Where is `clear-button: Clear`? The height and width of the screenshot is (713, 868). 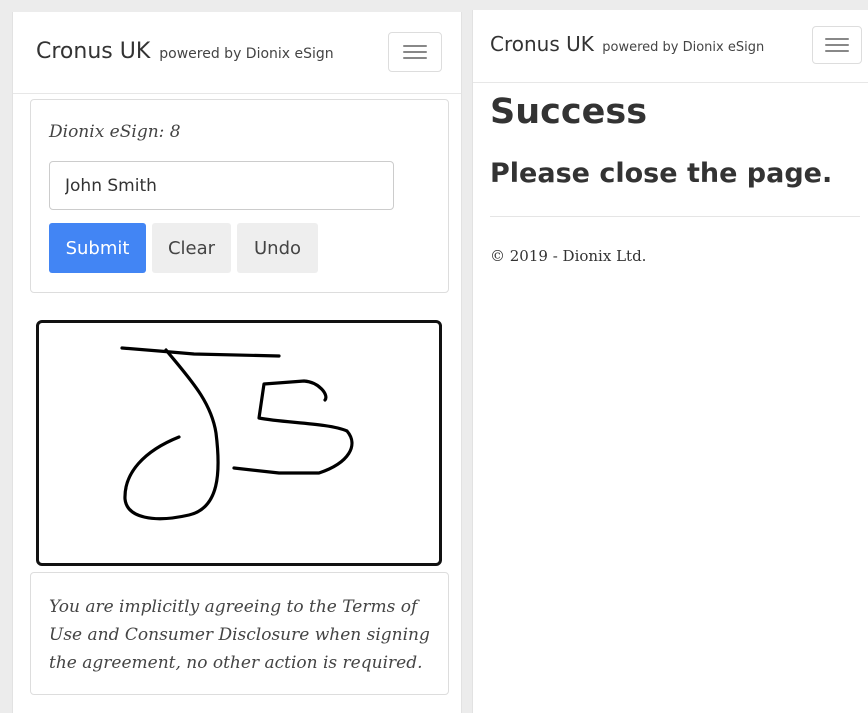
clear-button: Clear is located at coordinates (191, 248).